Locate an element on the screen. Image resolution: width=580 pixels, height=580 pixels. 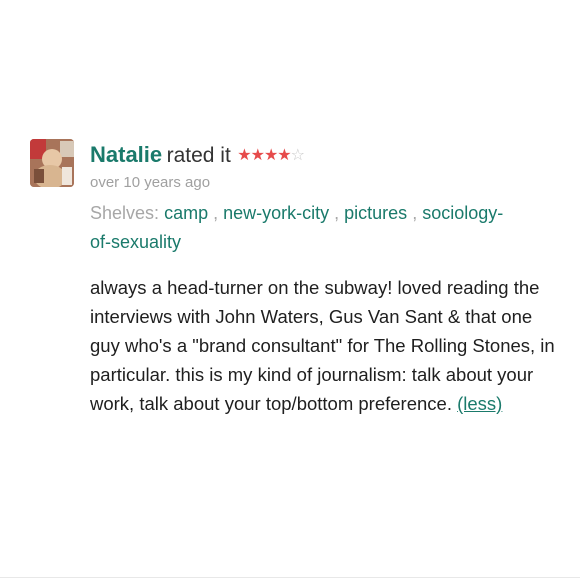
review-timestamp: over 10 years ago is located at coordinates (150, 182).